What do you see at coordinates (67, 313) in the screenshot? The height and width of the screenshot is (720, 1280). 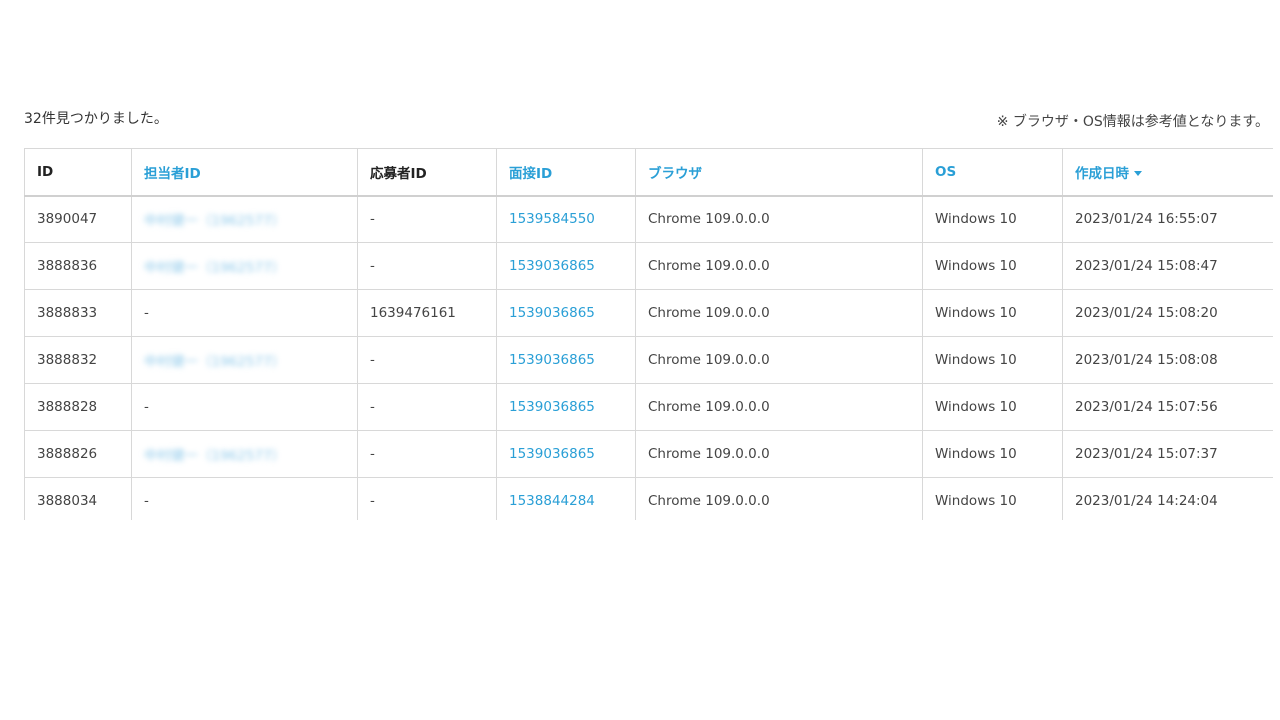 I see `cell-id-value: 3888833` at bounding box center [67, 313].